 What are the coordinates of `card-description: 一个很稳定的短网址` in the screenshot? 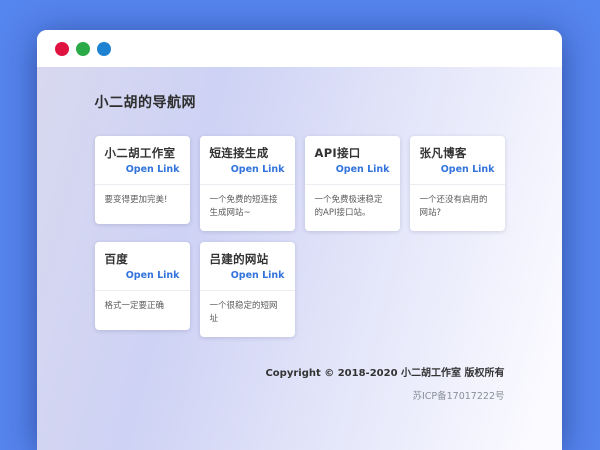 It's located at (243, 312).